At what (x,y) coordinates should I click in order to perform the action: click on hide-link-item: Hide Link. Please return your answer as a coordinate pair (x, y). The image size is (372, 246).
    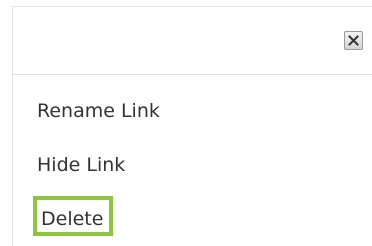
    Looking at the image, I should click on (81, 165).